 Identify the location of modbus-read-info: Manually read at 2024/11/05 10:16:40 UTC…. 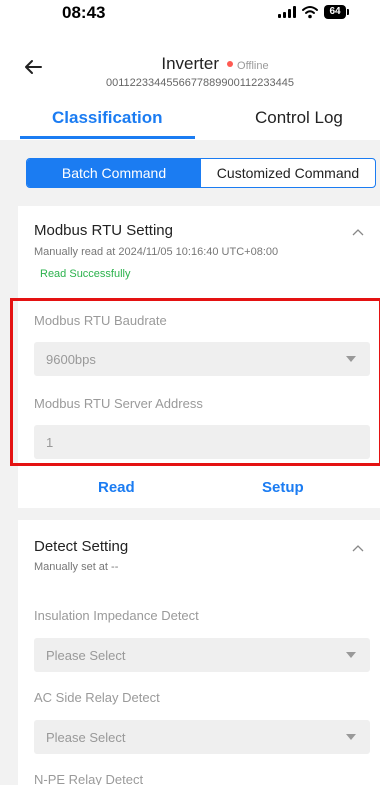
(156, 252).